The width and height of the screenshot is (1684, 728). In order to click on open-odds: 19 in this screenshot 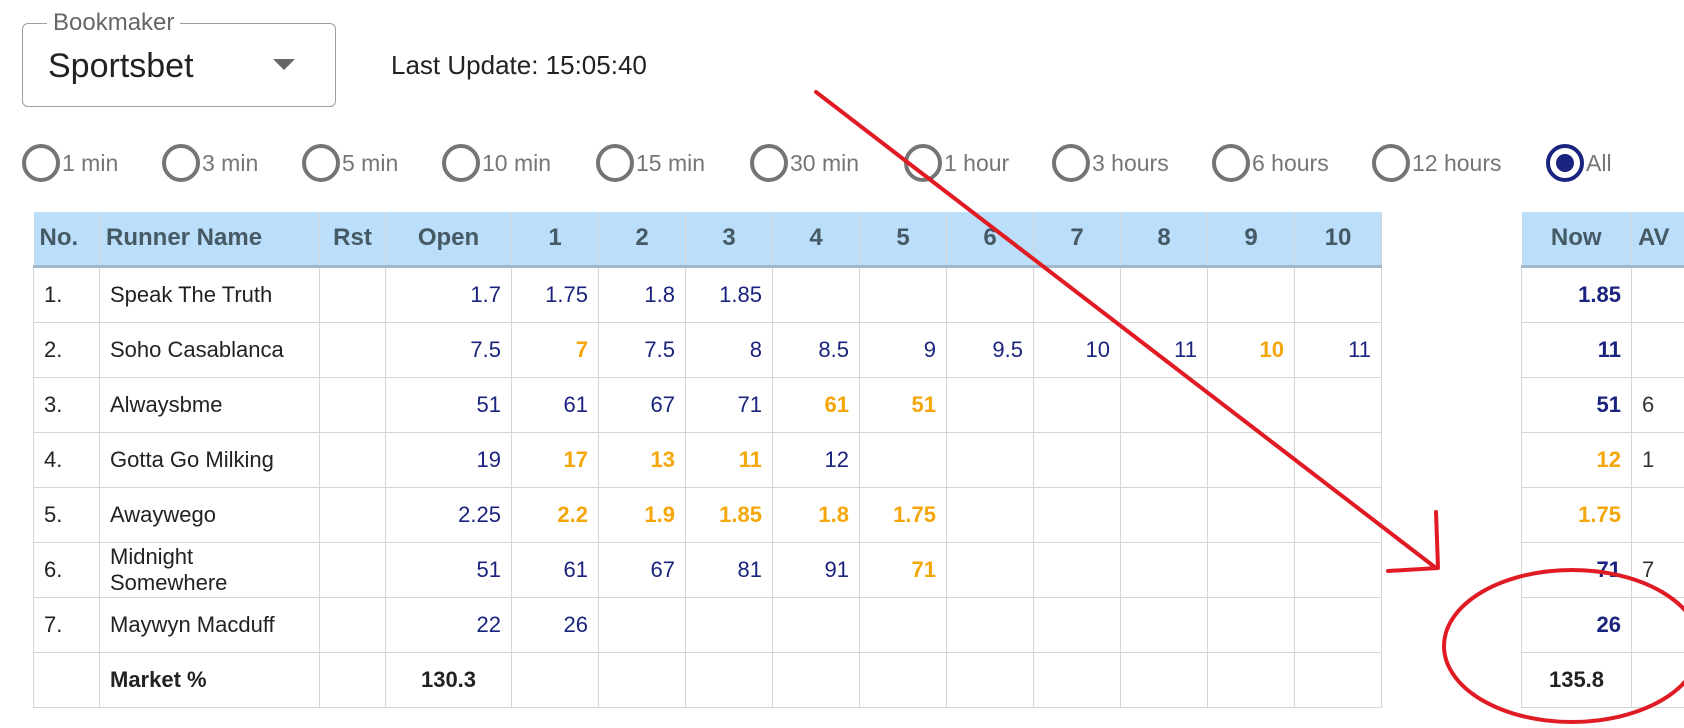, I will do `click(448, 459)`.